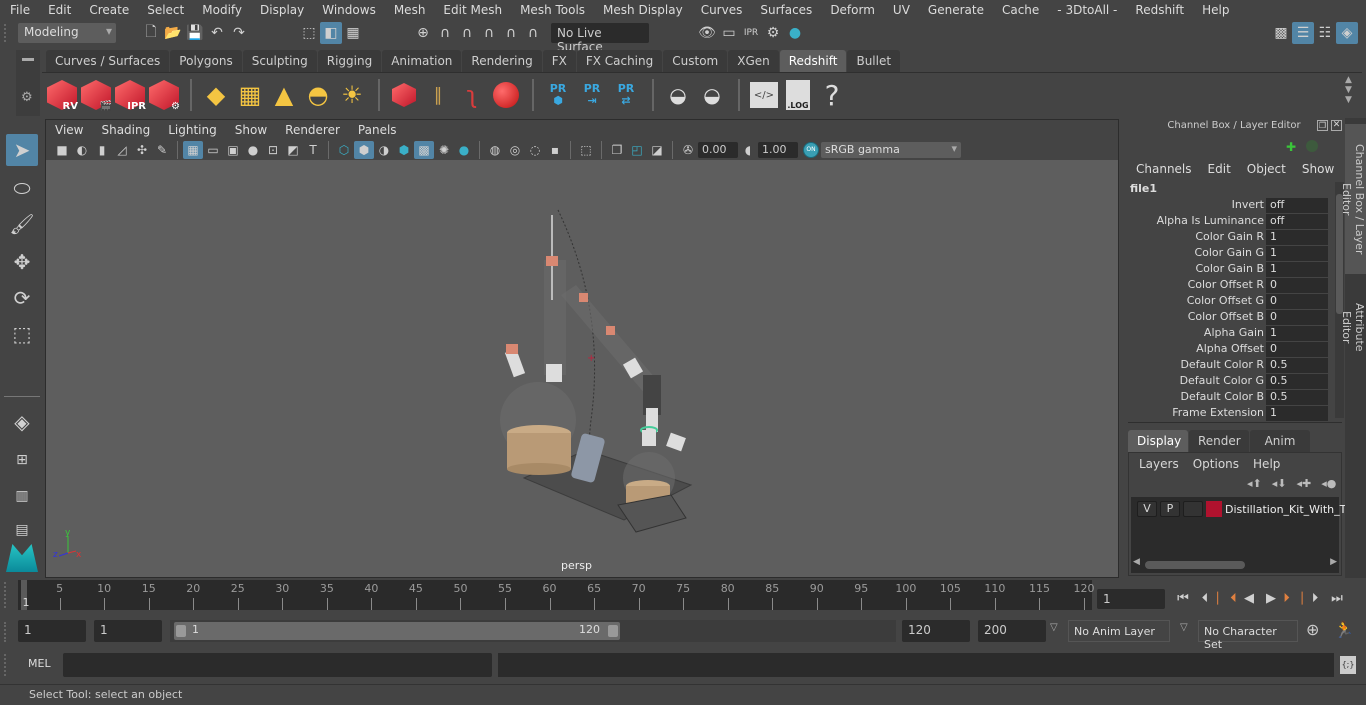 The height and width of the screenshot is (705, 1366). What do you see at coordinates (128, 631) in the screenshot?
I see `playback-start-field: 1` at bounding box center [128, 631].